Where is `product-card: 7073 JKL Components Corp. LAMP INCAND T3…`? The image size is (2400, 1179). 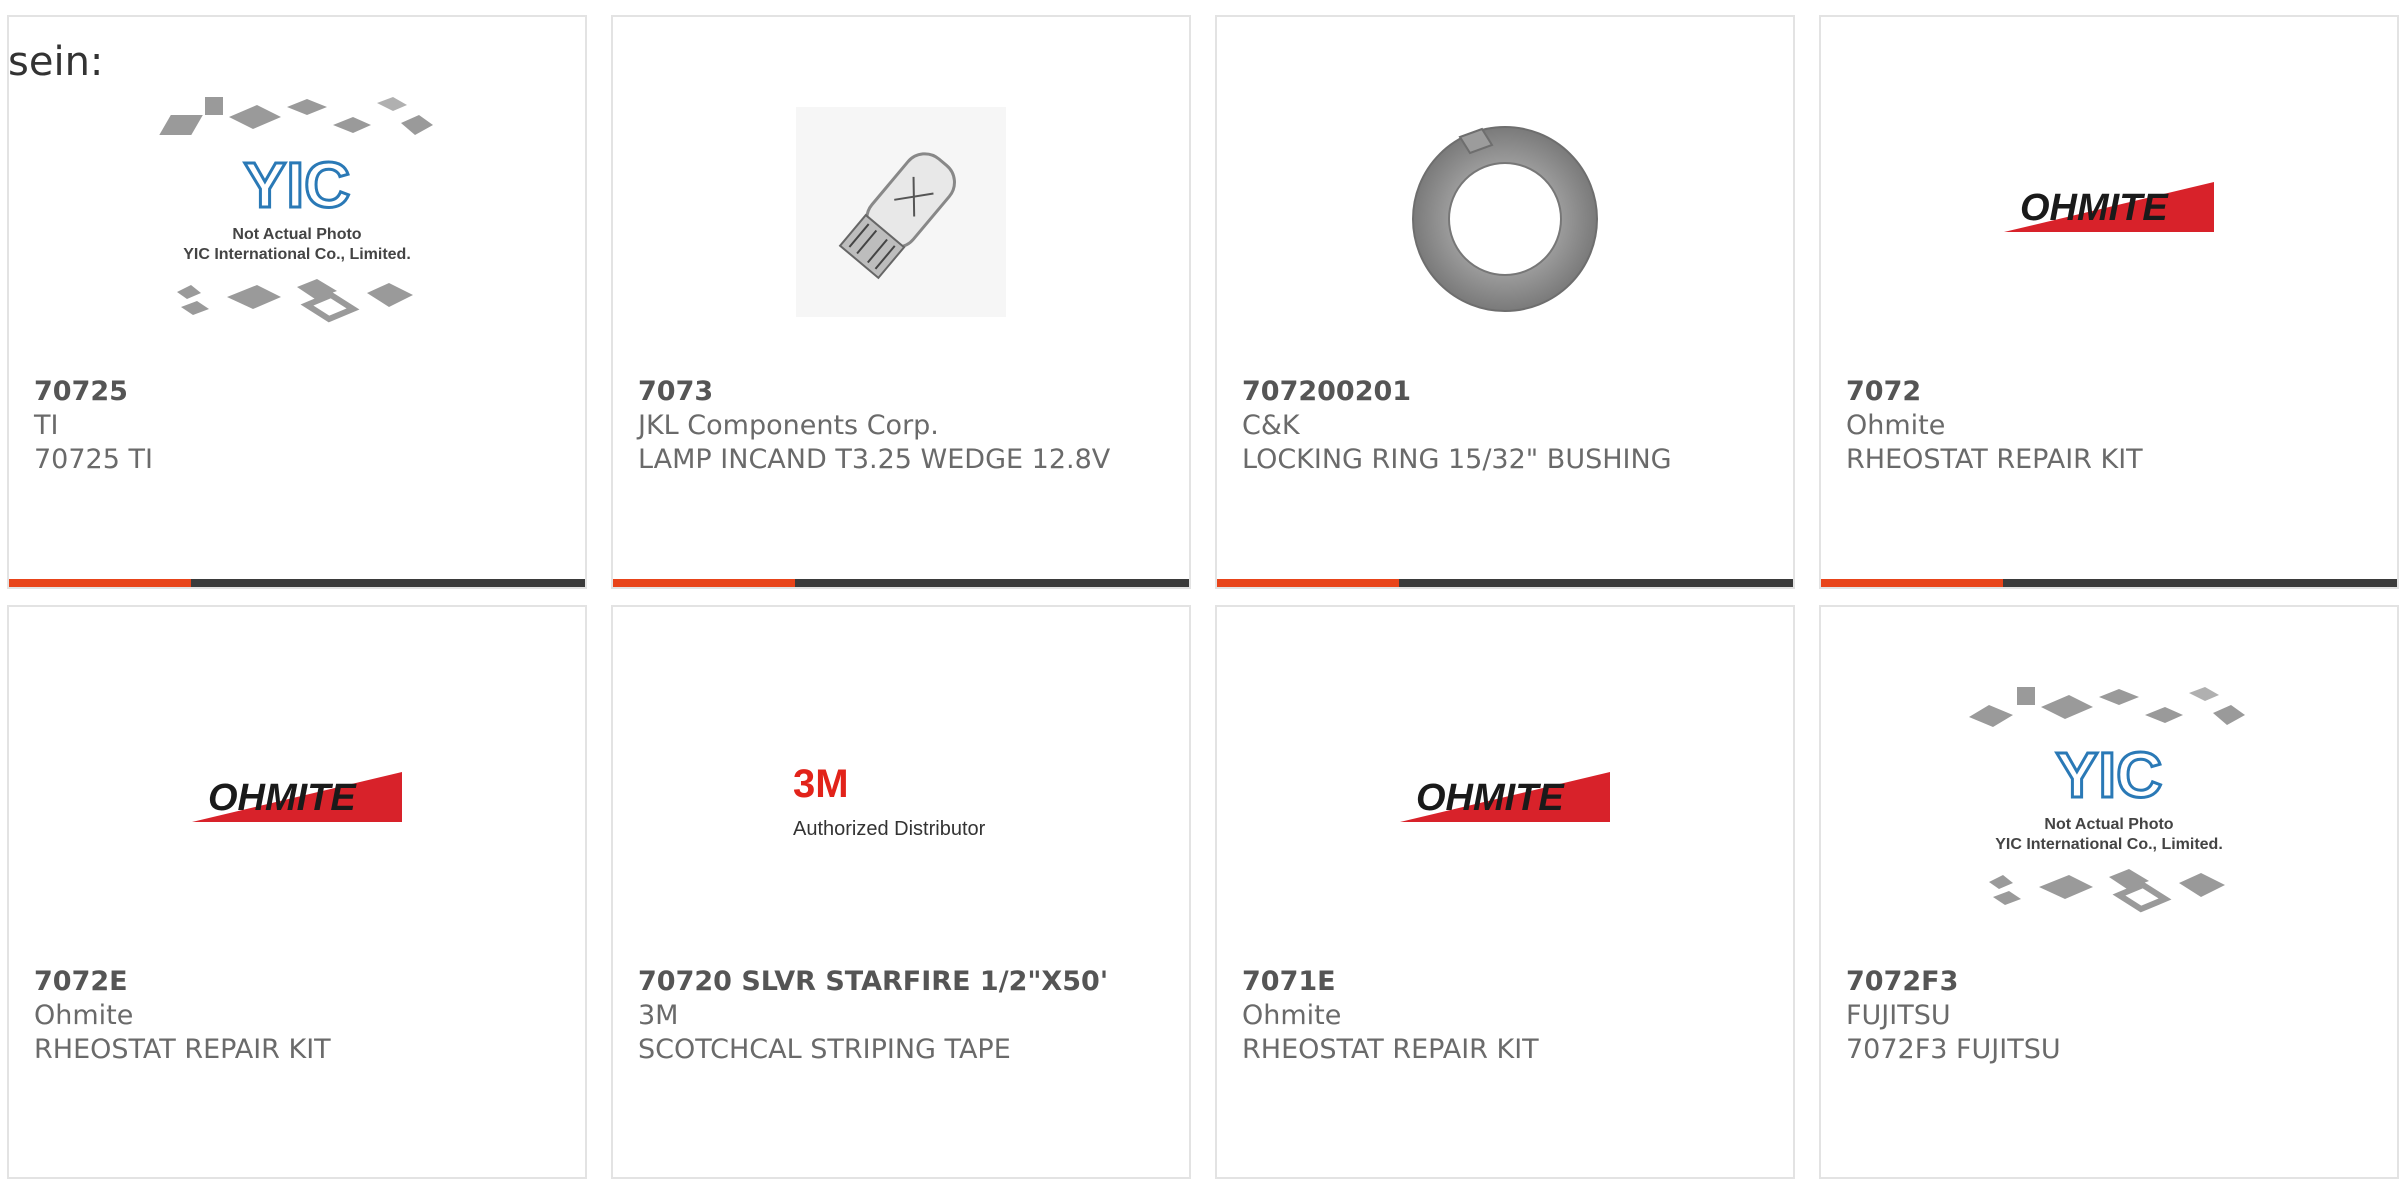
product-card: 7073 JKL Components Corp. LAMP INCAND T3… is located at coordinates (901, 302).